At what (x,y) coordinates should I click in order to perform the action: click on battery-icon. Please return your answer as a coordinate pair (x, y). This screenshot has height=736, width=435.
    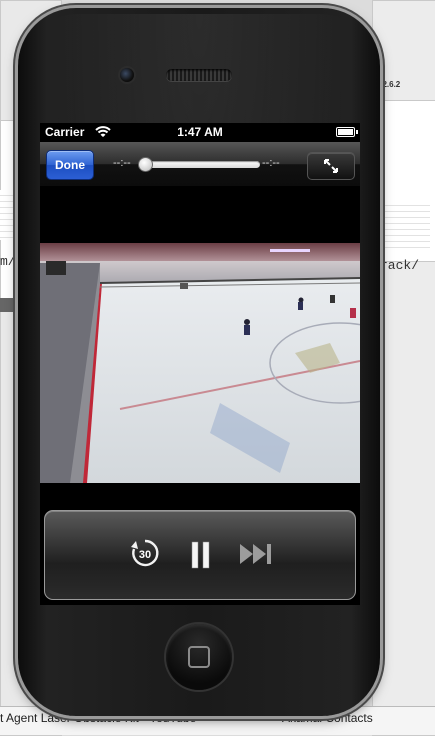
    Looking at the image, I should click on (347, 132).